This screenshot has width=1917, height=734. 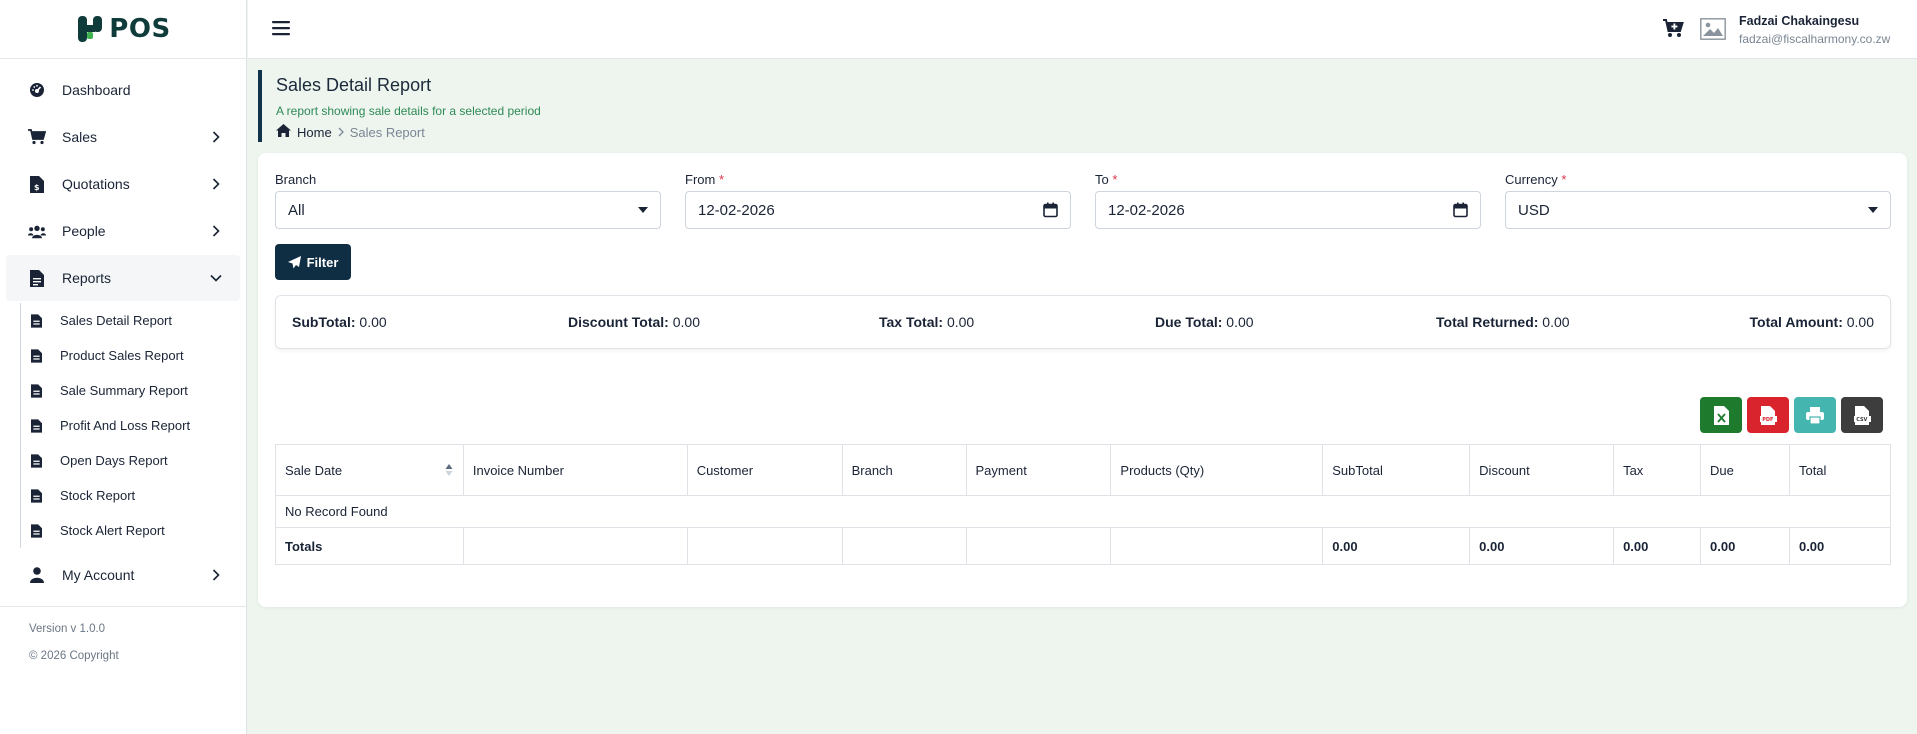 I want to click on column-header-sale-date: Sale Date, so click(x=369, y=470).